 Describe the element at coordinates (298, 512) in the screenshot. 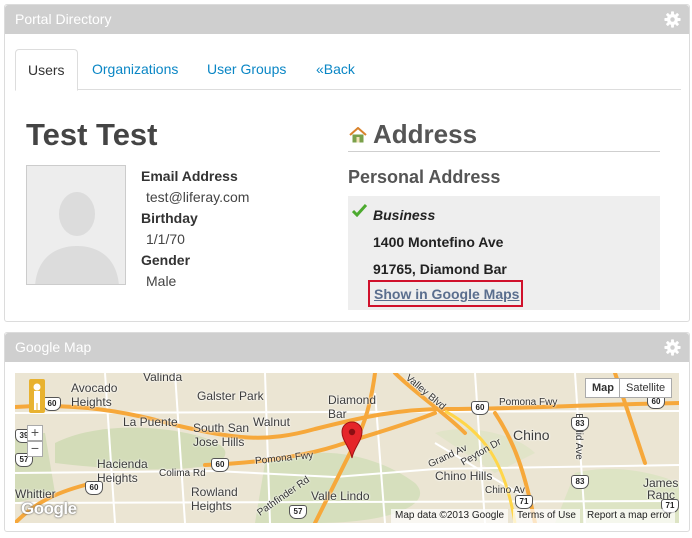

I see `highway-shield: 57` at that location.